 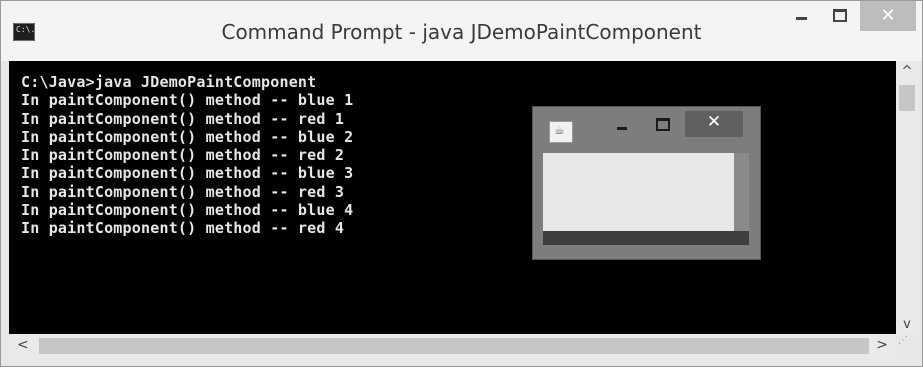 What do you see at coordinates (183, 118) in the screenshot?
I see `console-line: In paintComponent() method -- red 1` at bounding box center [183, 118].